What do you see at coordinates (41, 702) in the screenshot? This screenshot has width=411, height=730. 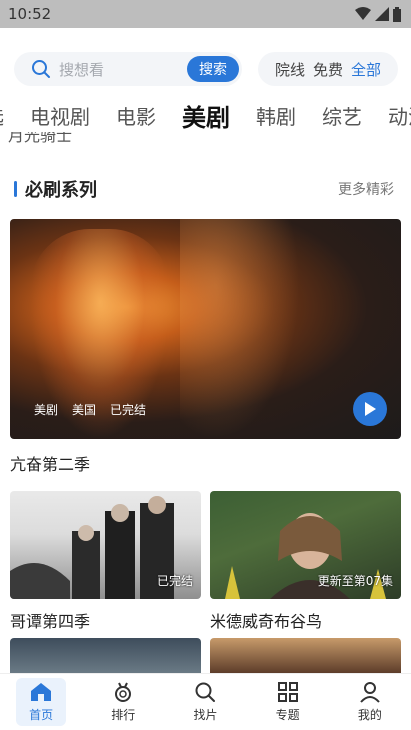 I see `nav-home: 首页` at bounding box center [41, 702].